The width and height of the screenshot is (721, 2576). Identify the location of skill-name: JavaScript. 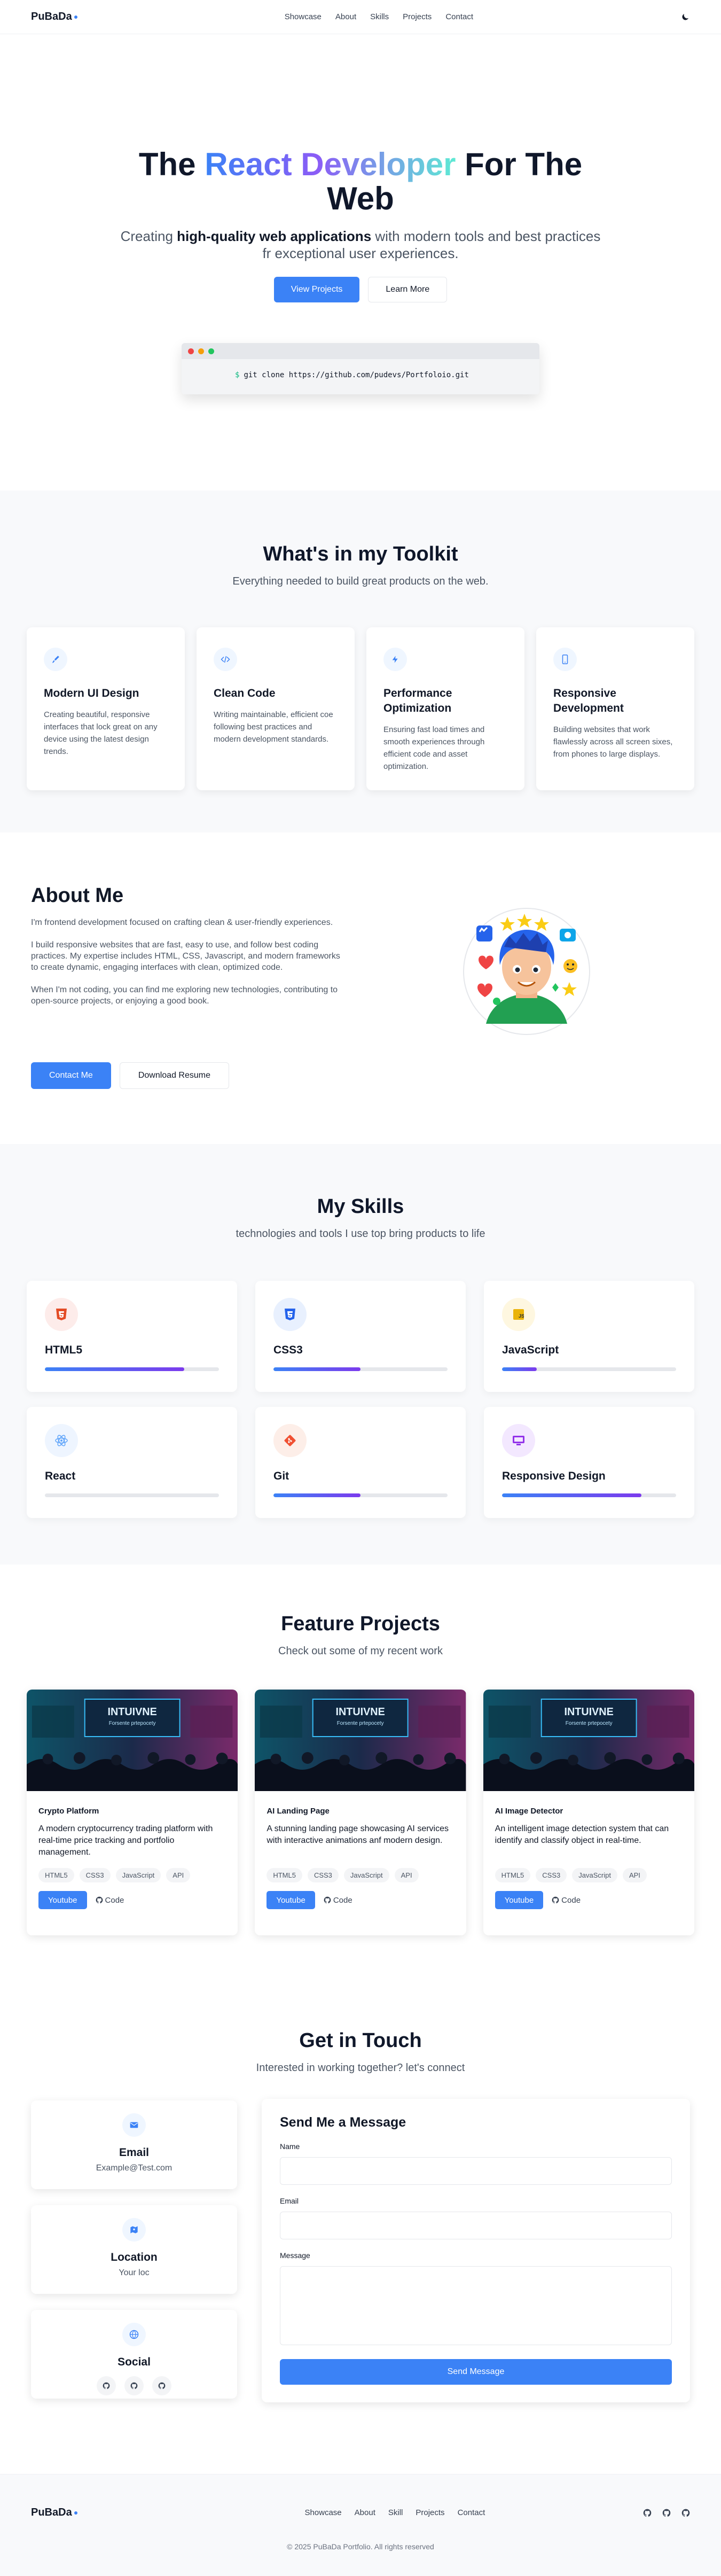
(530, 1350).